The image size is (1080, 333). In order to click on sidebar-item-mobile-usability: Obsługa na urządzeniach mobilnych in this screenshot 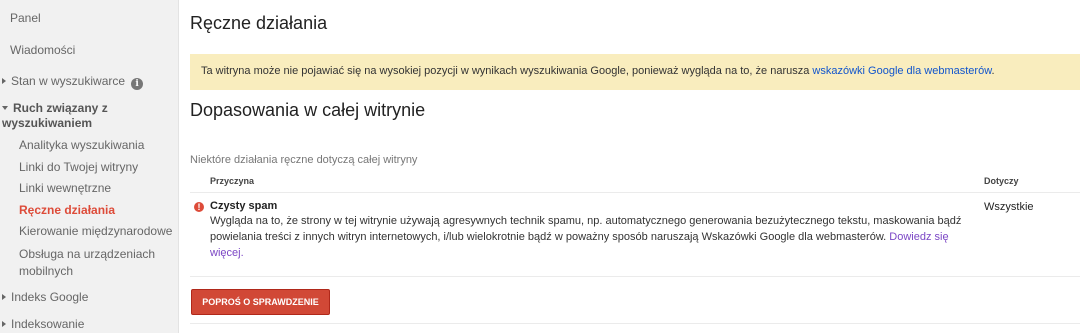, I will do `click(94, 263)`.